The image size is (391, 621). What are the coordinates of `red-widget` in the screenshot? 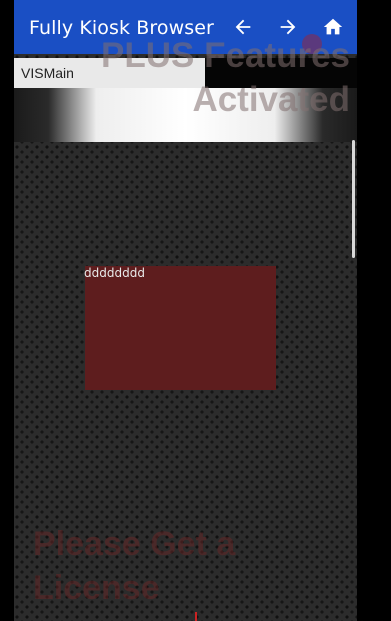 It's located at (180, 328).